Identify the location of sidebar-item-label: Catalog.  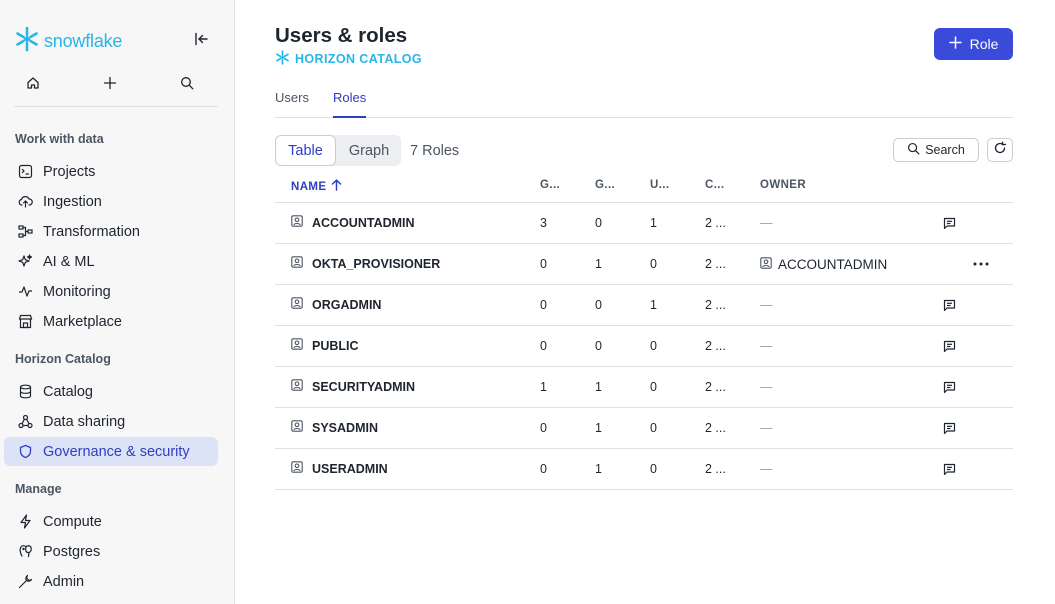
(68, 391).